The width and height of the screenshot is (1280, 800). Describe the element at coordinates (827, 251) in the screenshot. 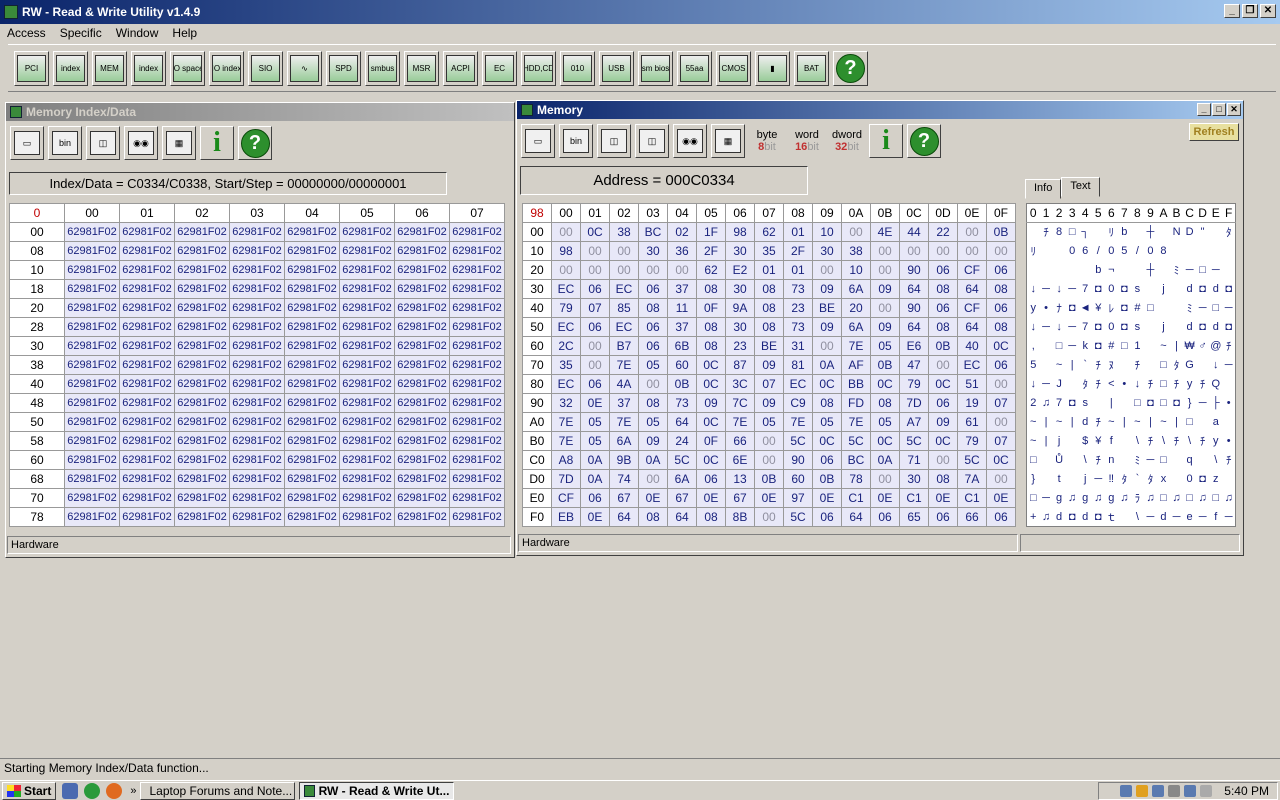

I see `data-cell: 30` at that location.